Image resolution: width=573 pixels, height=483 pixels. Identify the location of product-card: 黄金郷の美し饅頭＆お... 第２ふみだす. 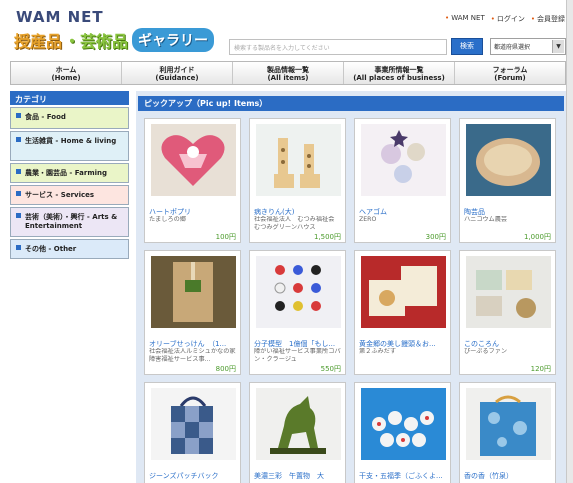
(402, 312).